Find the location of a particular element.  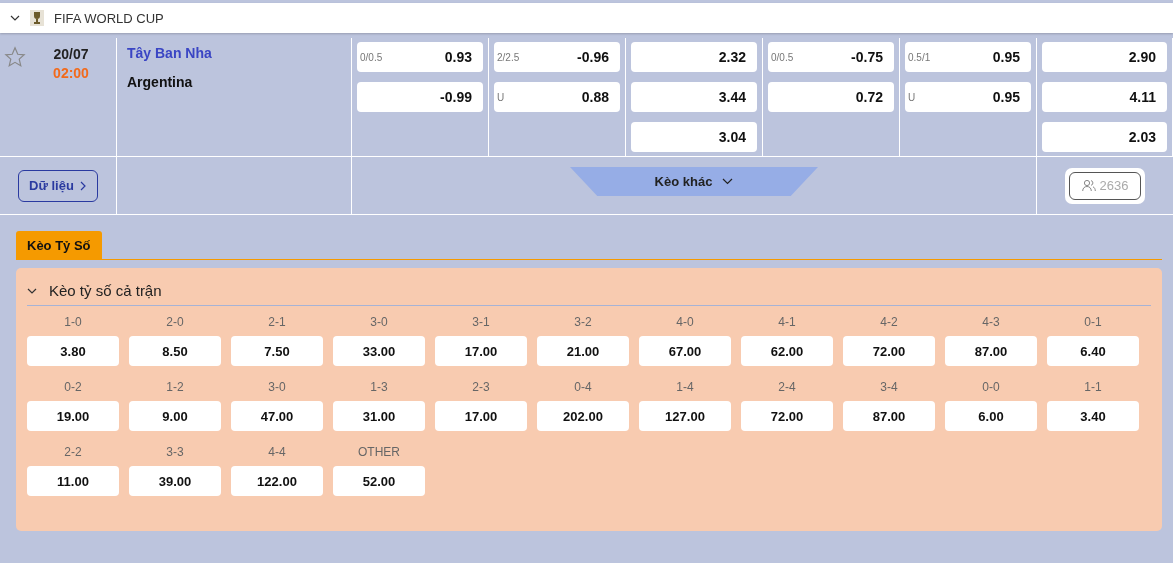

odds-button: 3.04 is located at coordinates (694, 137).